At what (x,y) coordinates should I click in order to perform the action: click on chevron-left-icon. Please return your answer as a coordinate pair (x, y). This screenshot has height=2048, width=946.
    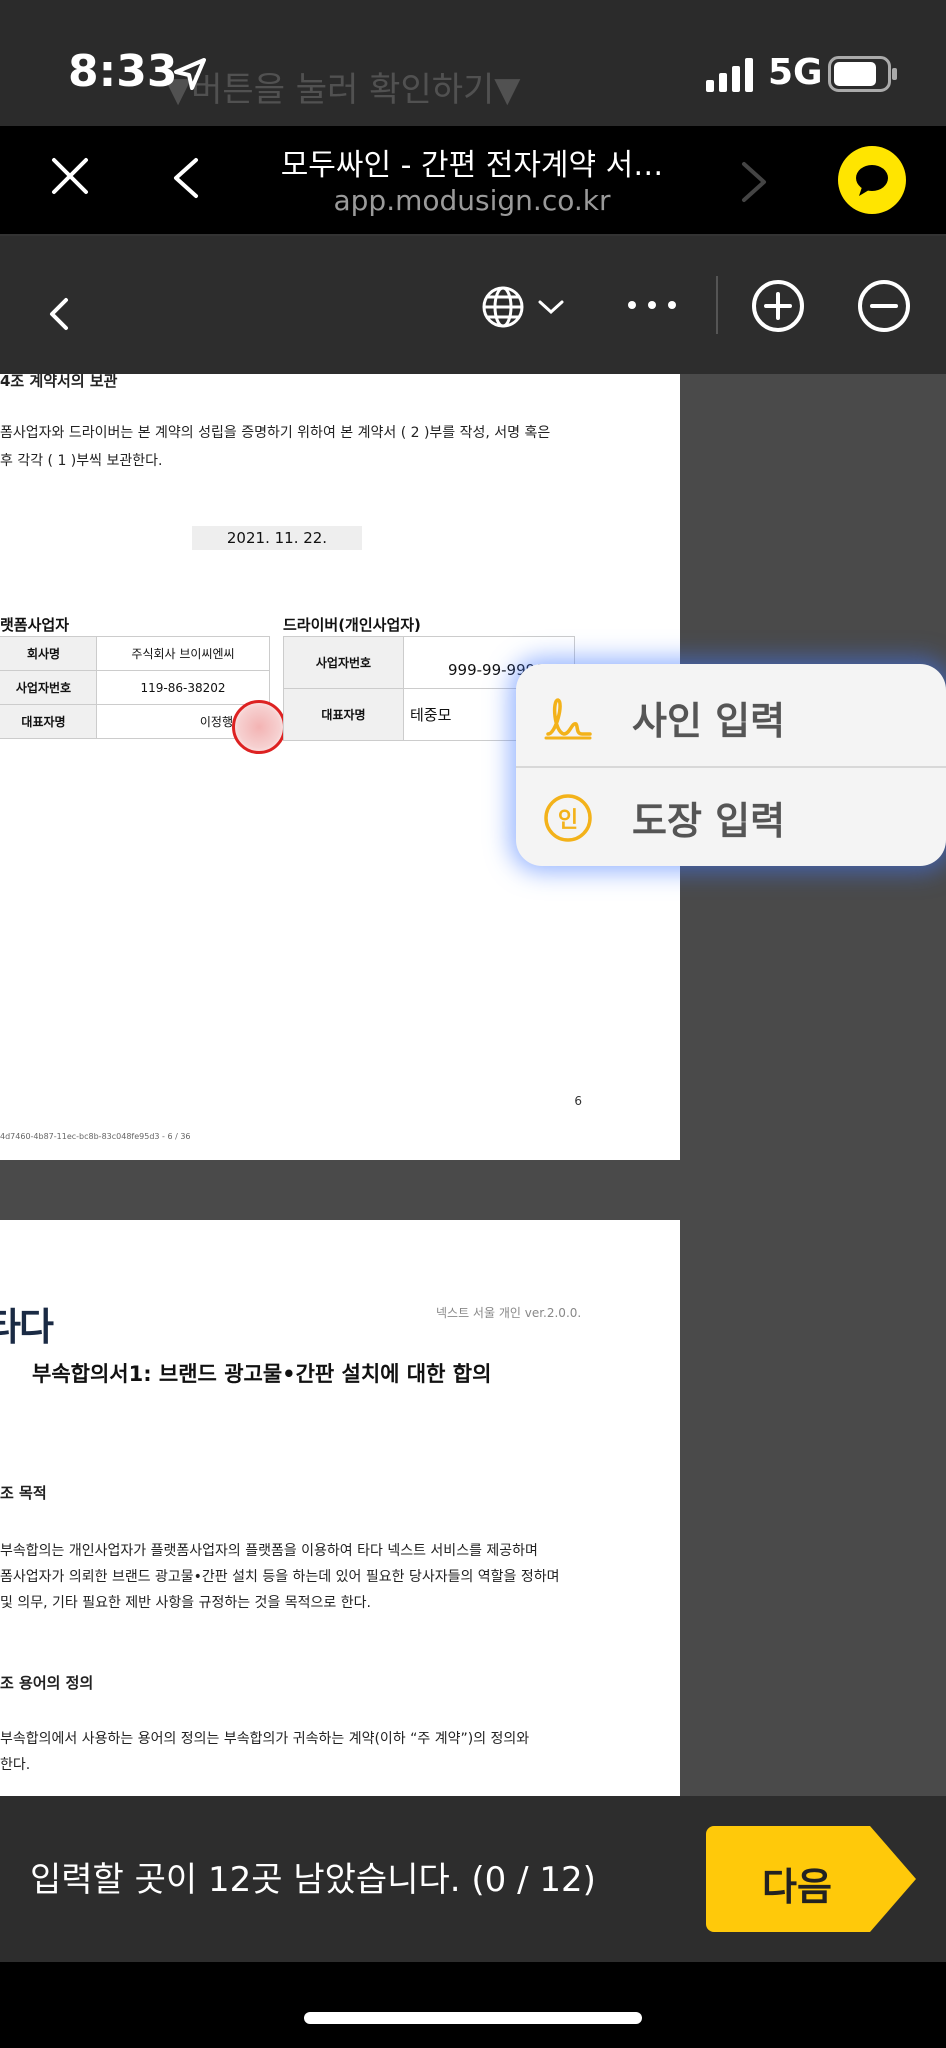
    Looking at the image, I should click on (58, 314).